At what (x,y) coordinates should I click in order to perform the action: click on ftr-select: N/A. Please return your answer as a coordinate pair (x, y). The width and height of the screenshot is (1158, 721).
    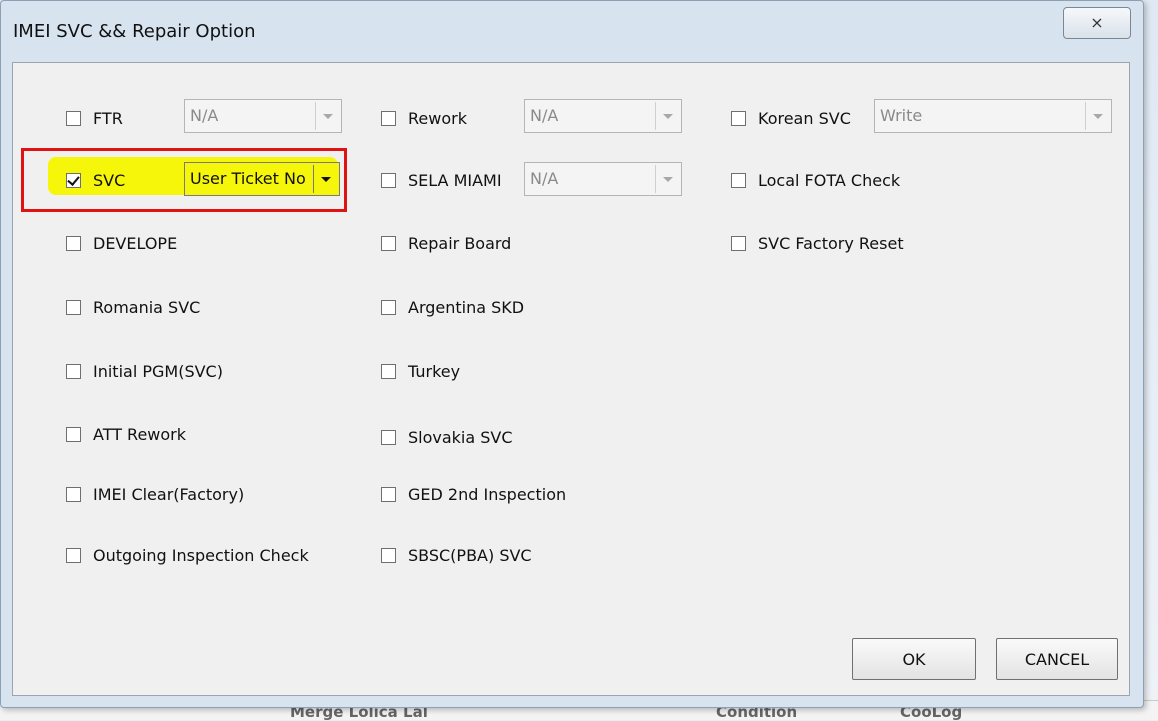
    Looking at the image, I should click on (263, 116).